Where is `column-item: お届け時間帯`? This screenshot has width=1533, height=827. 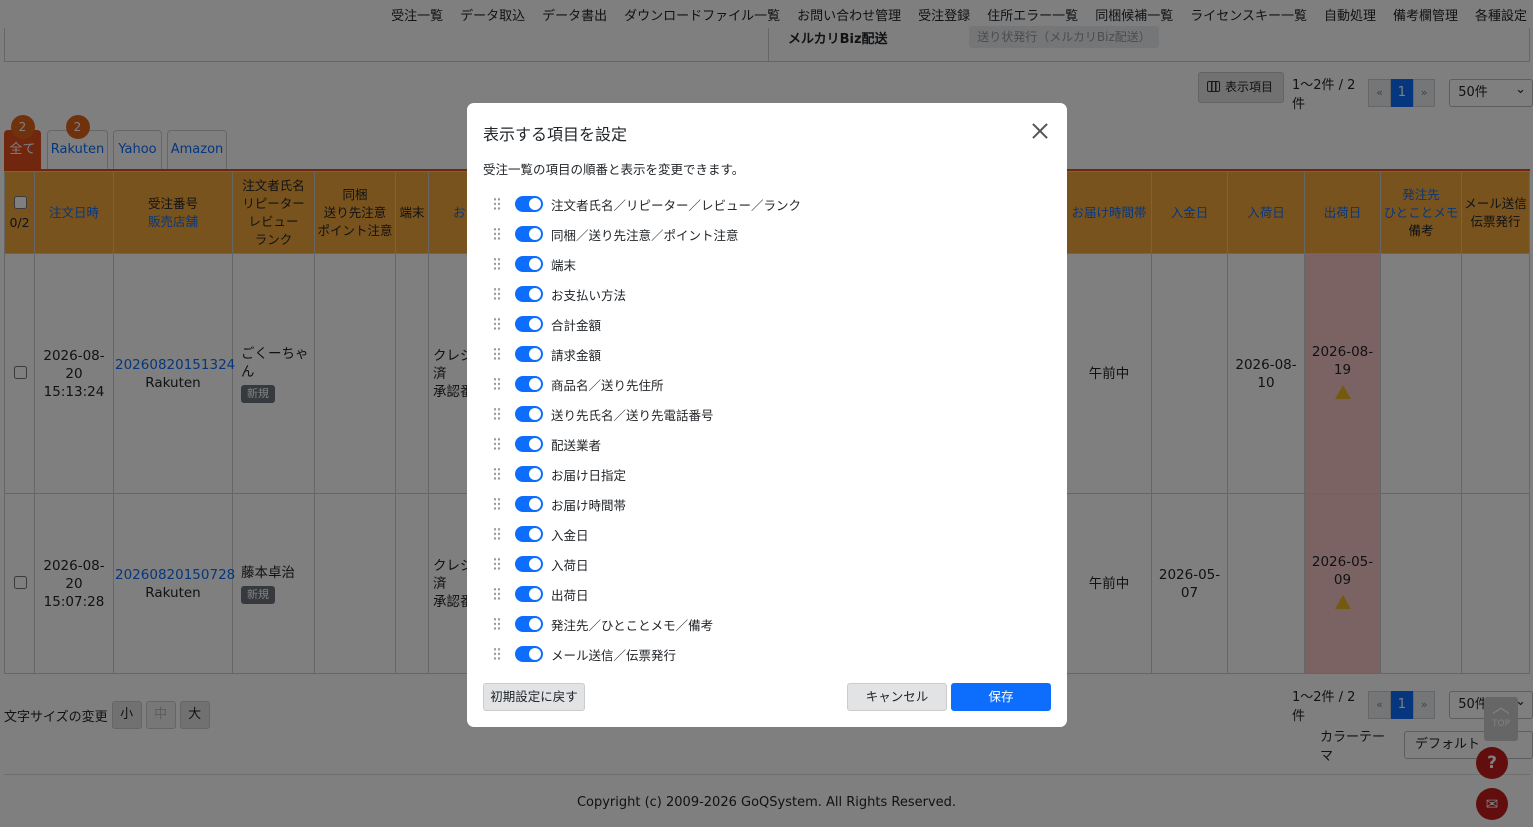 column-item: お届け時間帯 is located at coordinates (559, 504).